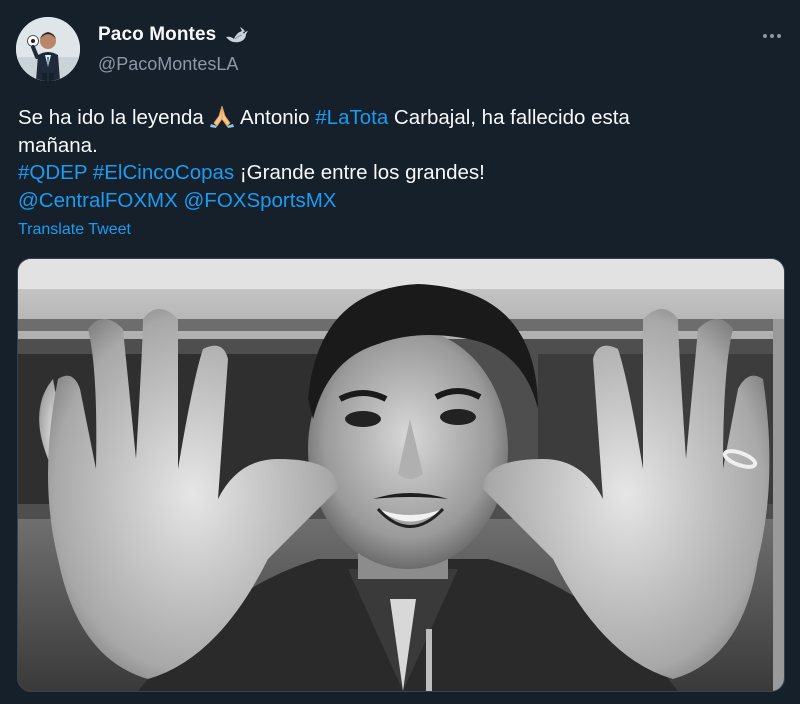  I want to click on hashtag-latota: #LaTota, so click(351, 117).